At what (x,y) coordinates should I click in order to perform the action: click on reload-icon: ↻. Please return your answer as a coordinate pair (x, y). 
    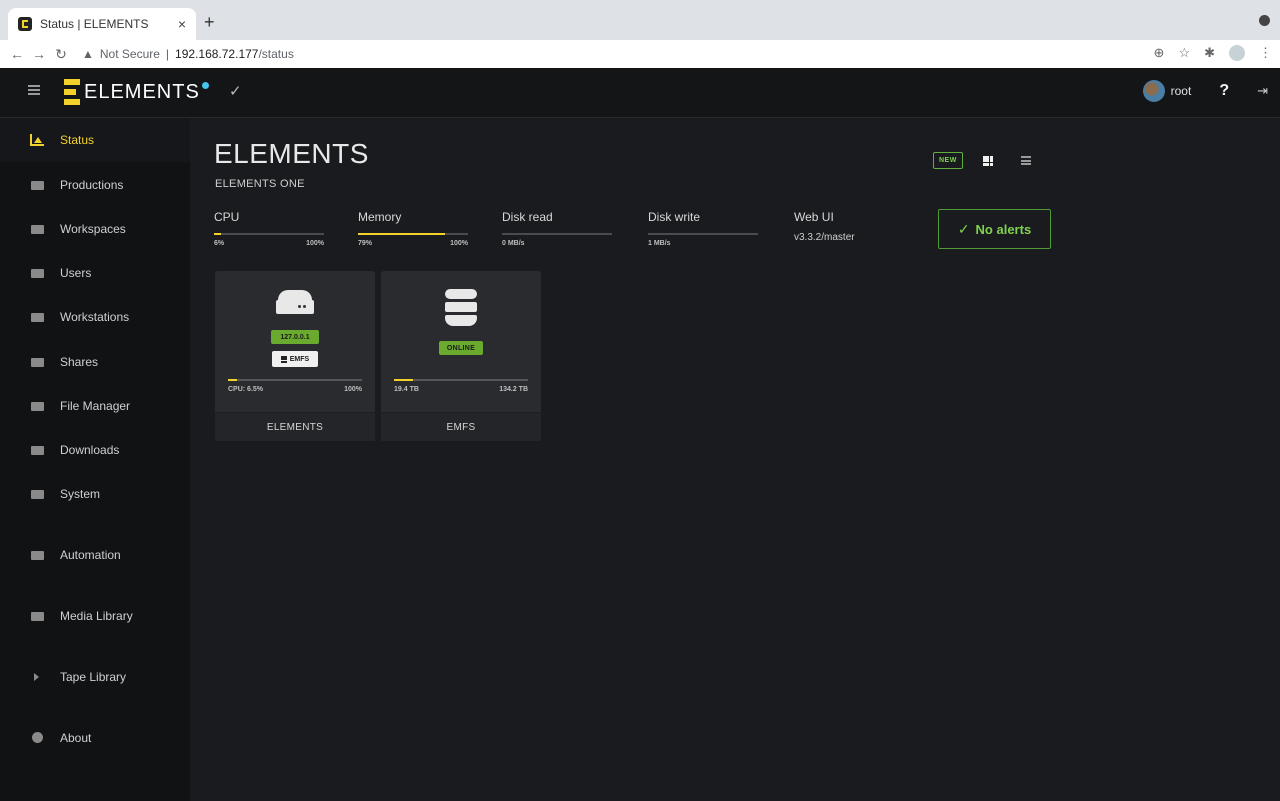
    Looking at the image, I should click on (61, 54).